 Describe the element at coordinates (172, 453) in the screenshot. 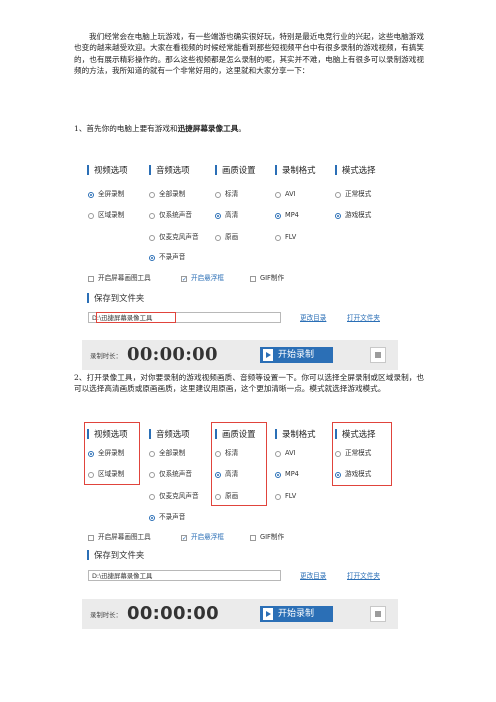

I see `option-label: 全部录制` at that location.